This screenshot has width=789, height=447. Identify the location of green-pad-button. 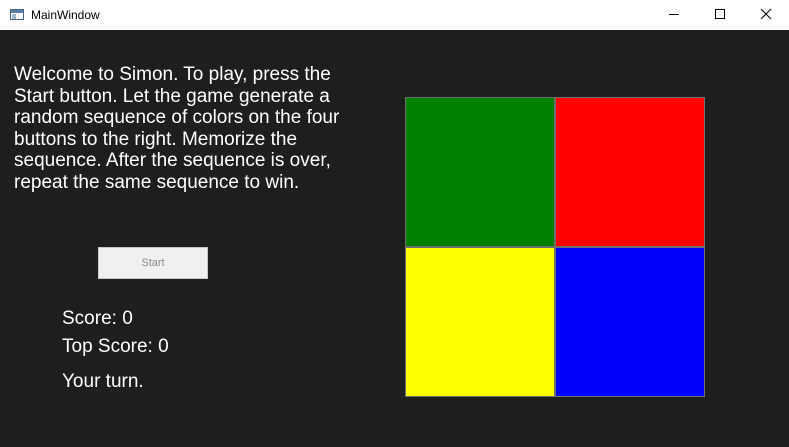
(480, 172).